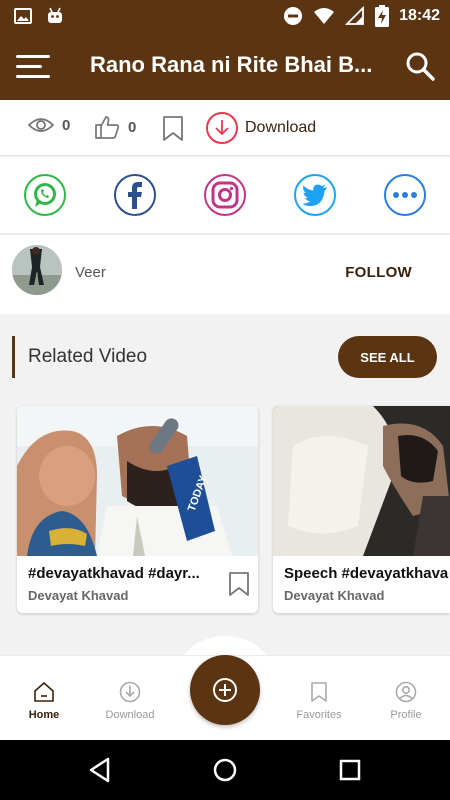 This screenshot has width=450, height=800. I want to click on facebook-icon, so click(135, 195).